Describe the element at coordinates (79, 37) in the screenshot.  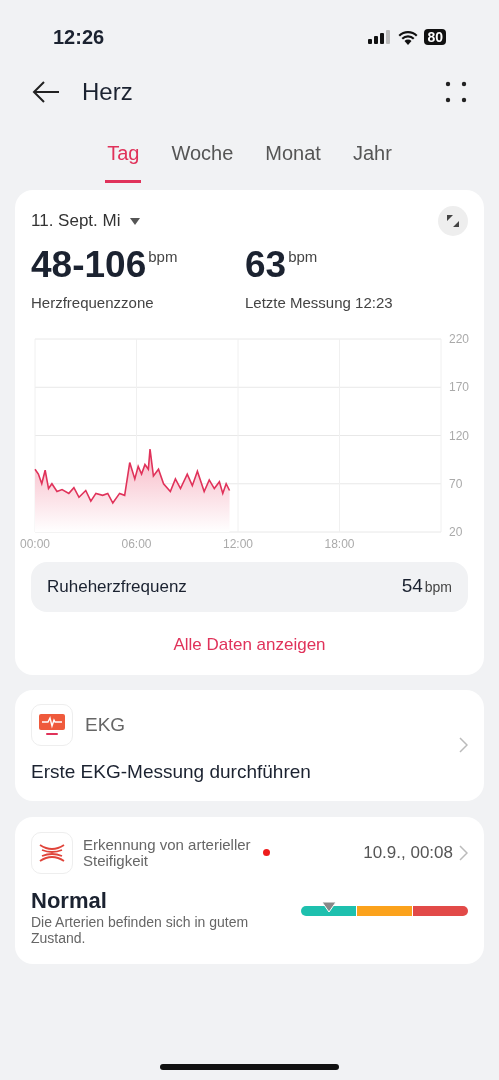
I see `status-time: 12:26` at that location.